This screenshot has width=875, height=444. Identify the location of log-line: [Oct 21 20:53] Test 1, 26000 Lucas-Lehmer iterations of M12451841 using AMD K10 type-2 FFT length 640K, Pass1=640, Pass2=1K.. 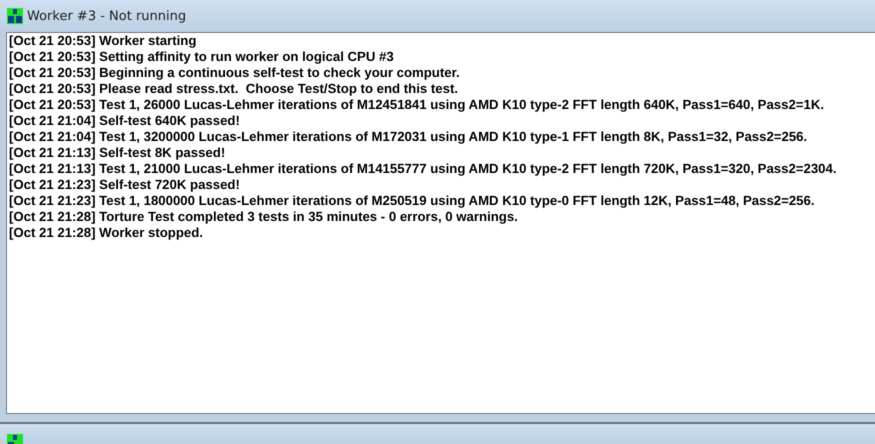
(416, 105).